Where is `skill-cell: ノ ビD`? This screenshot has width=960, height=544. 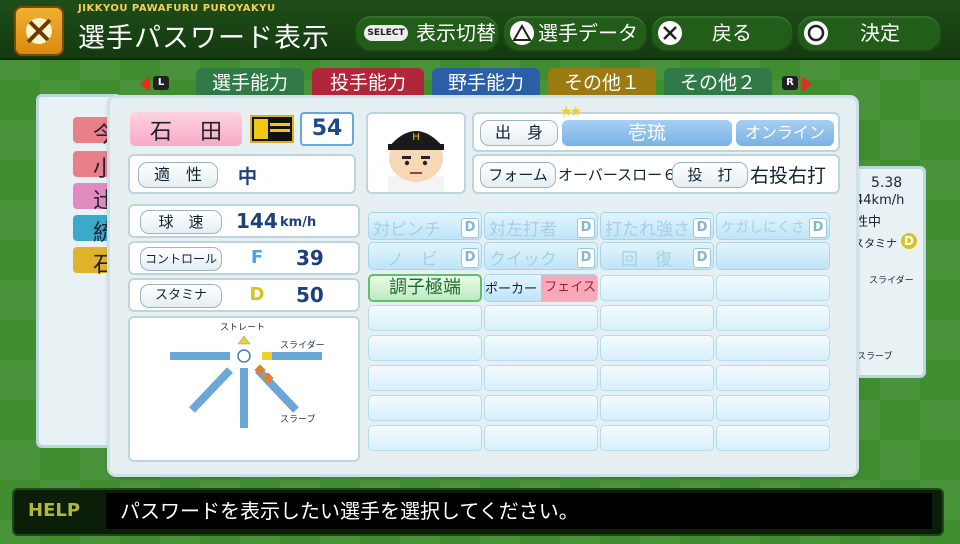 skill-cell: ノ ビD is located at coordinates (425, 256).